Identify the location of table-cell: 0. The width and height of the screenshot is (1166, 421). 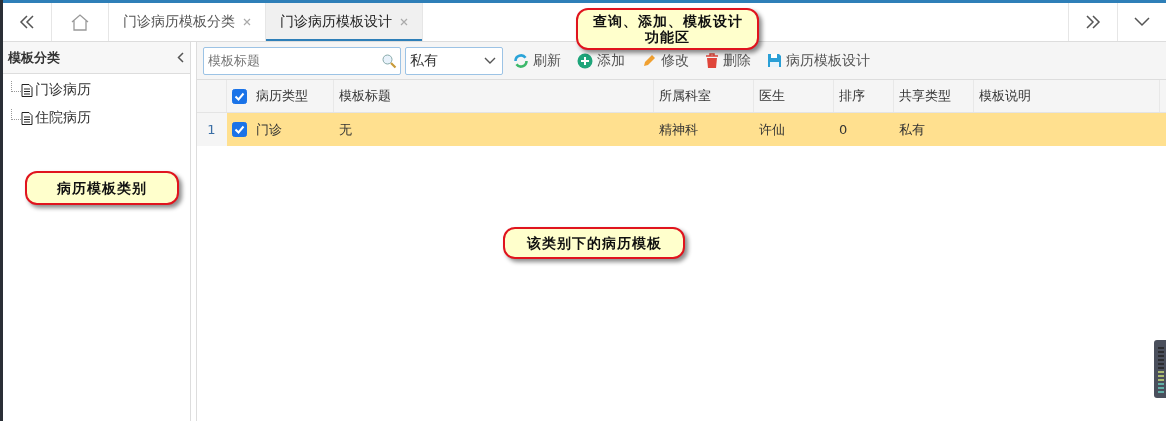
(843, 129).